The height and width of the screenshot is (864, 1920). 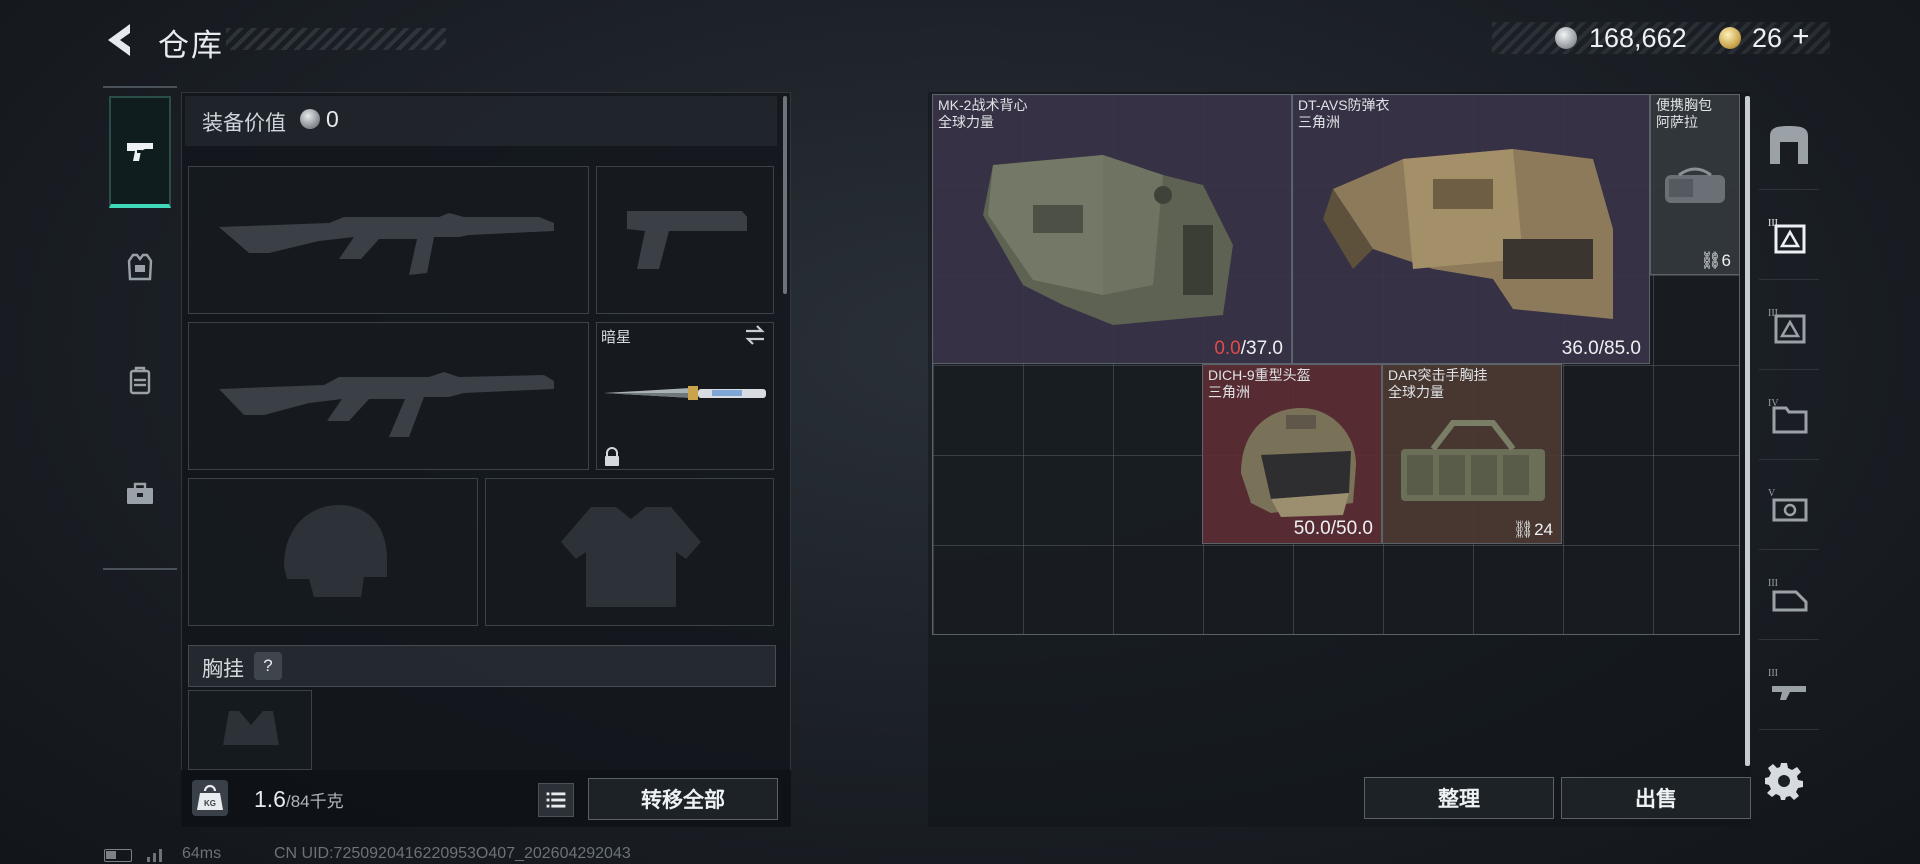 What do you see at coordinates (556, 800) in the screenshot?
I see `list-view-button` at bounding box center [556, 800].